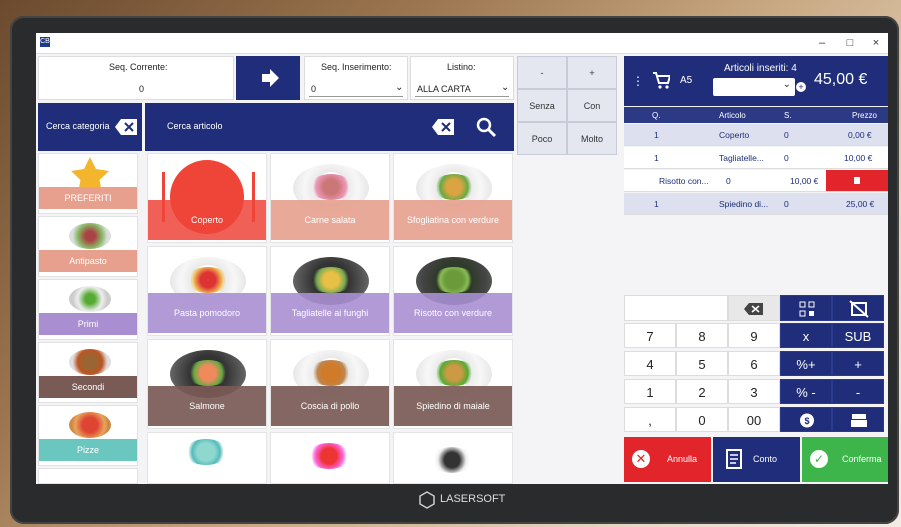 This screenshot has height=527, width=901. I want to click on article-label: Sfogliatina con verdure, so click(453, 220).